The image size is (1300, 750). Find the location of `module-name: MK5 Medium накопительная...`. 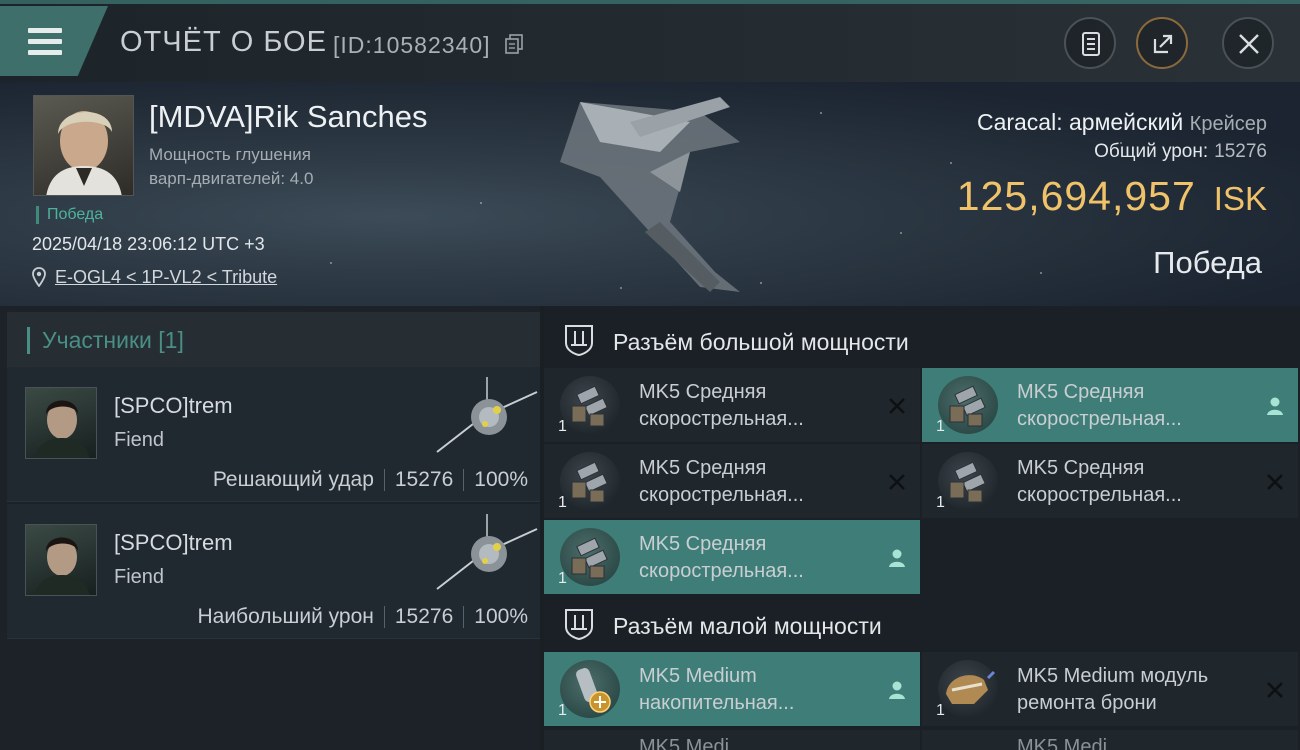

module-name: MK5 Medium накопительная... is located at coordinates (717, 689).